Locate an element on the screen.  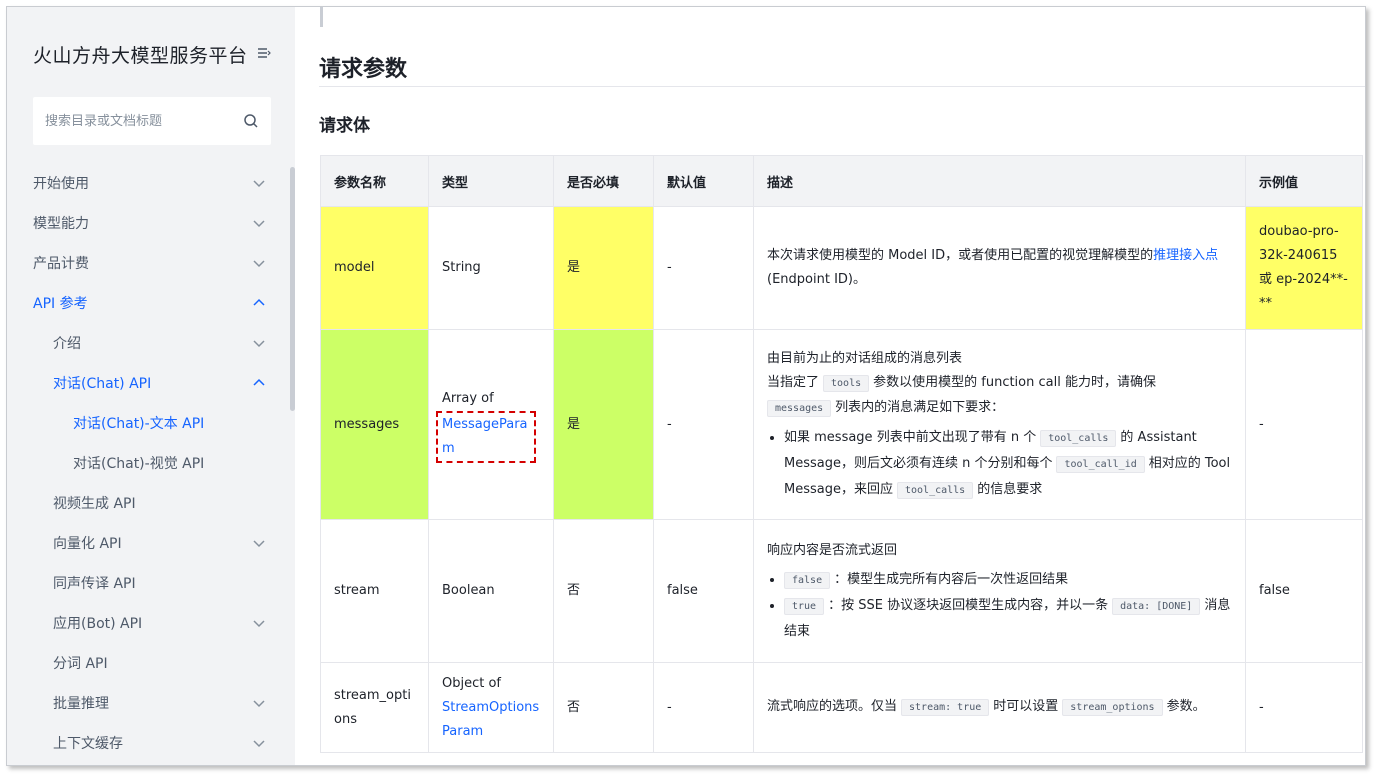
brand-title: 火山方舟大模型服务平台 is located at coordinates (140, 56).